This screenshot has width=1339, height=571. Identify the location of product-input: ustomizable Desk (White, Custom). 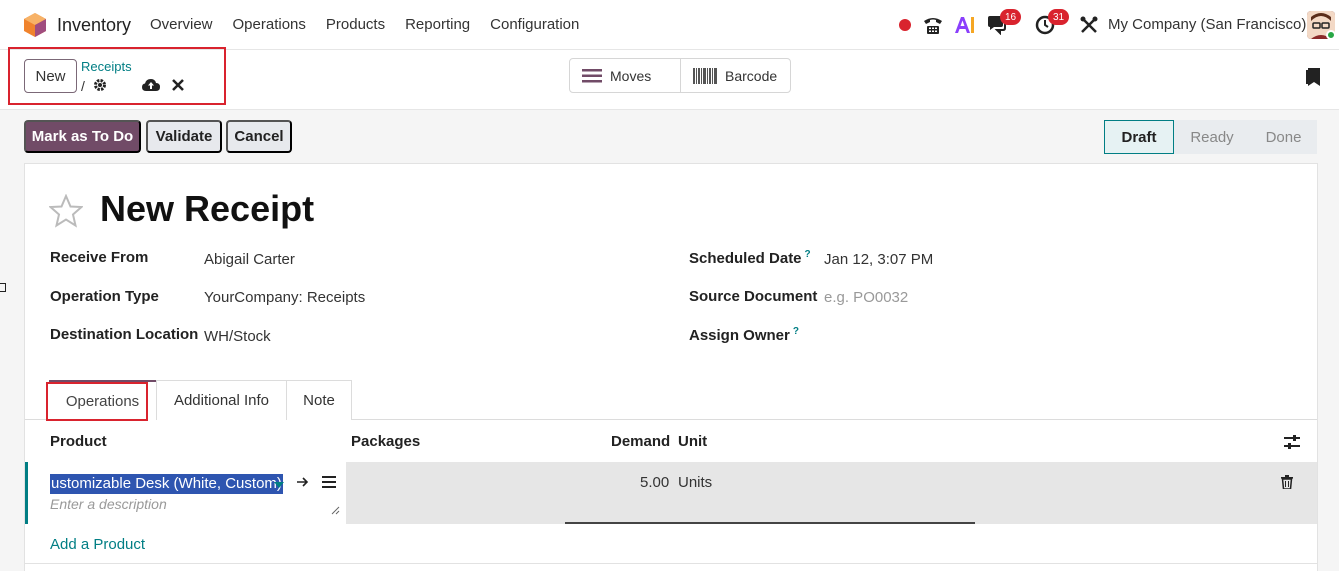
(166, 484).